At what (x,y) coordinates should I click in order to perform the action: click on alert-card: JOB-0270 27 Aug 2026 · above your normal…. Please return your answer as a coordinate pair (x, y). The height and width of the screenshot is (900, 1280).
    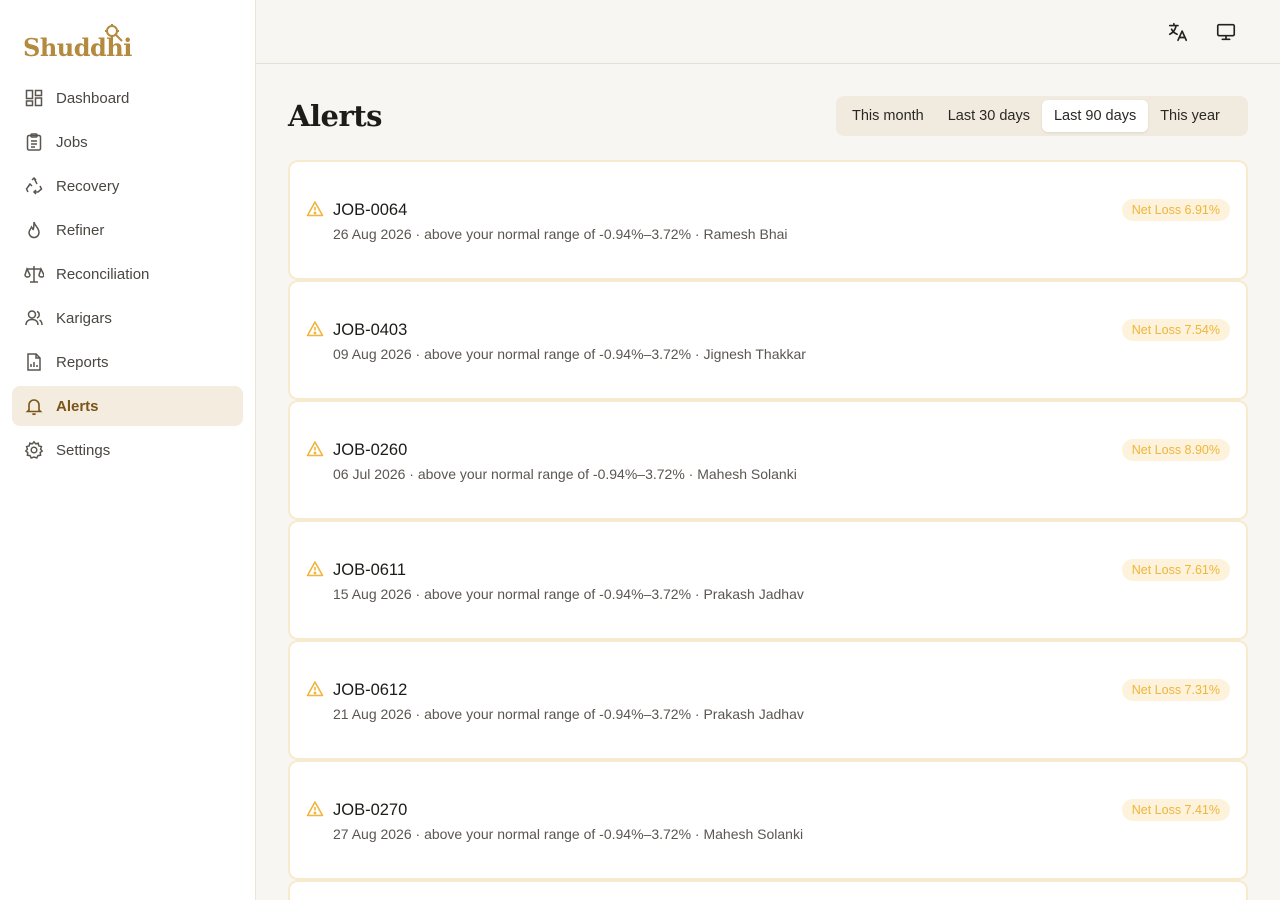
    Looking at the image, I should click on (768, 820).